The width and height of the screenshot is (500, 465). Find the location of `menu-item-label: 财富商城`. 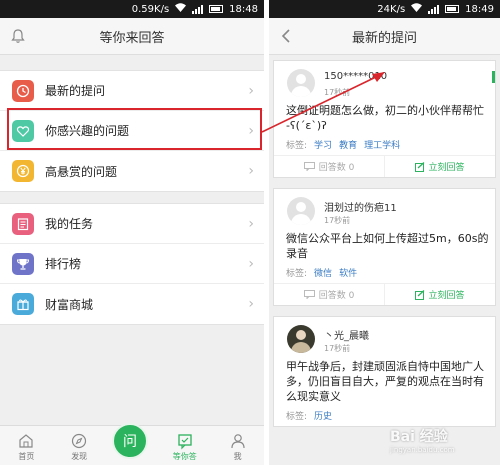

menu-item-label: 财富商城 is located at coordinates (69, 304).